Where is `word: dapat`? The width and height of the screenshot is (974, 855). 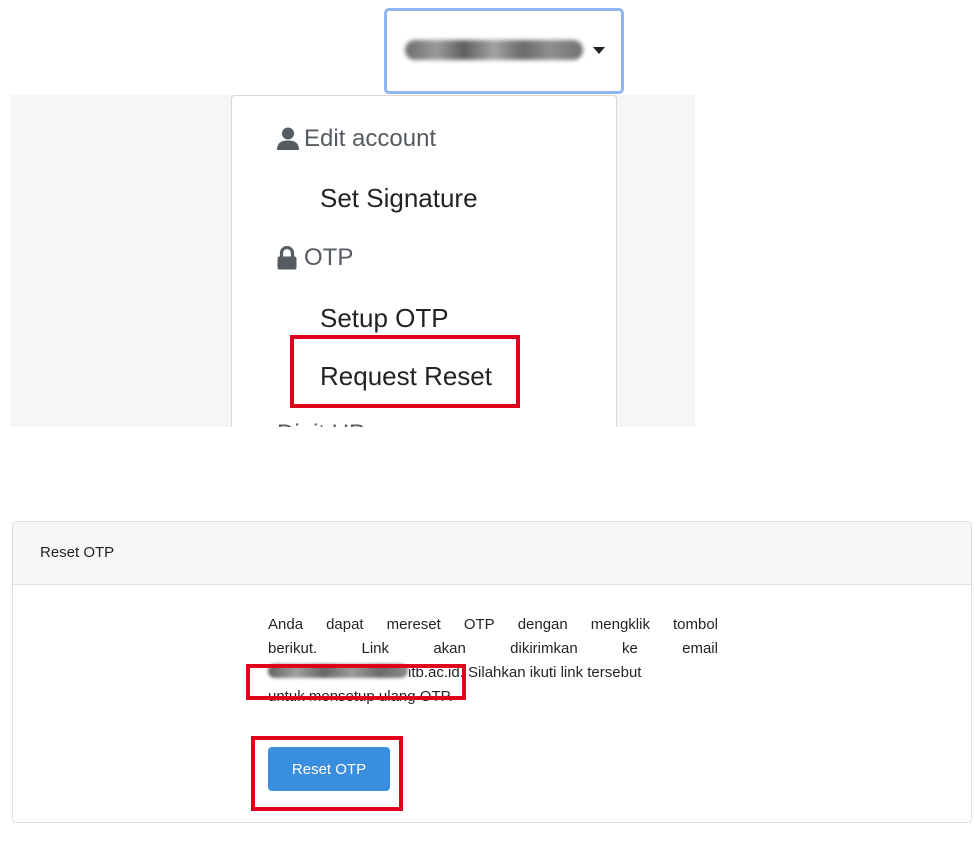 word: dapat is located at coordinates (345, 624).